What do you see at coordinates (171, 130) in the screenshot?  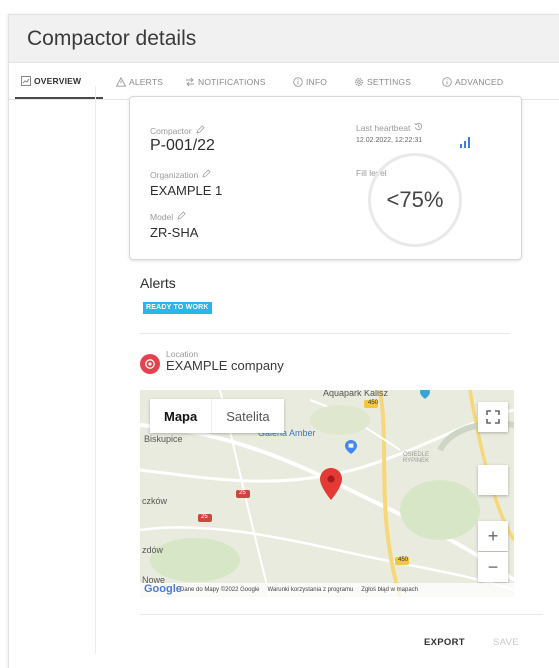 I see `compactor-label-text: Compactor` at bounding box center [171, 130].